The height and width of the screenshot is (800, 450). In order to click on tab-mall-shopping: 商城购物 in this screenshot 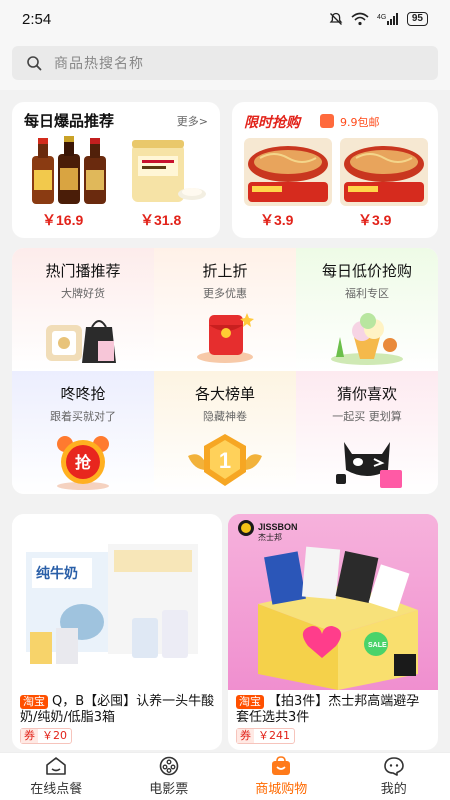, I will do `click(281, 776)`.